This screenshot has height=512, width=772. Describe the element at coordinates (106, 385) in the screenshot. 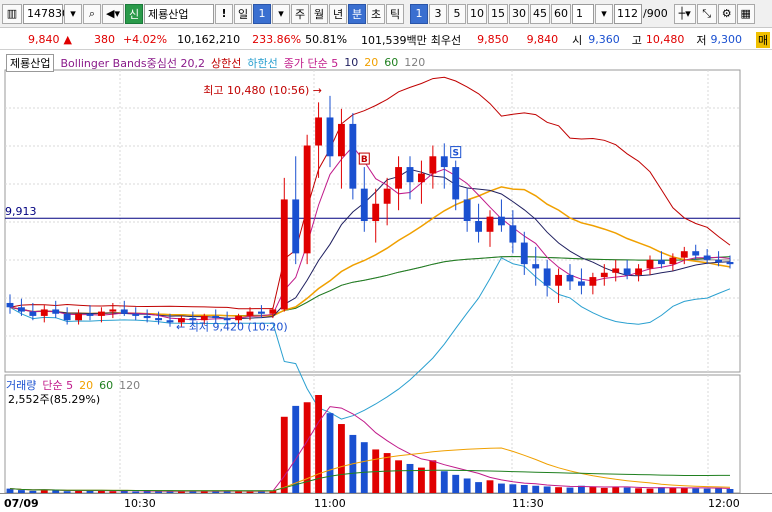

I see `legend-volume-ma60: 60` at that location.